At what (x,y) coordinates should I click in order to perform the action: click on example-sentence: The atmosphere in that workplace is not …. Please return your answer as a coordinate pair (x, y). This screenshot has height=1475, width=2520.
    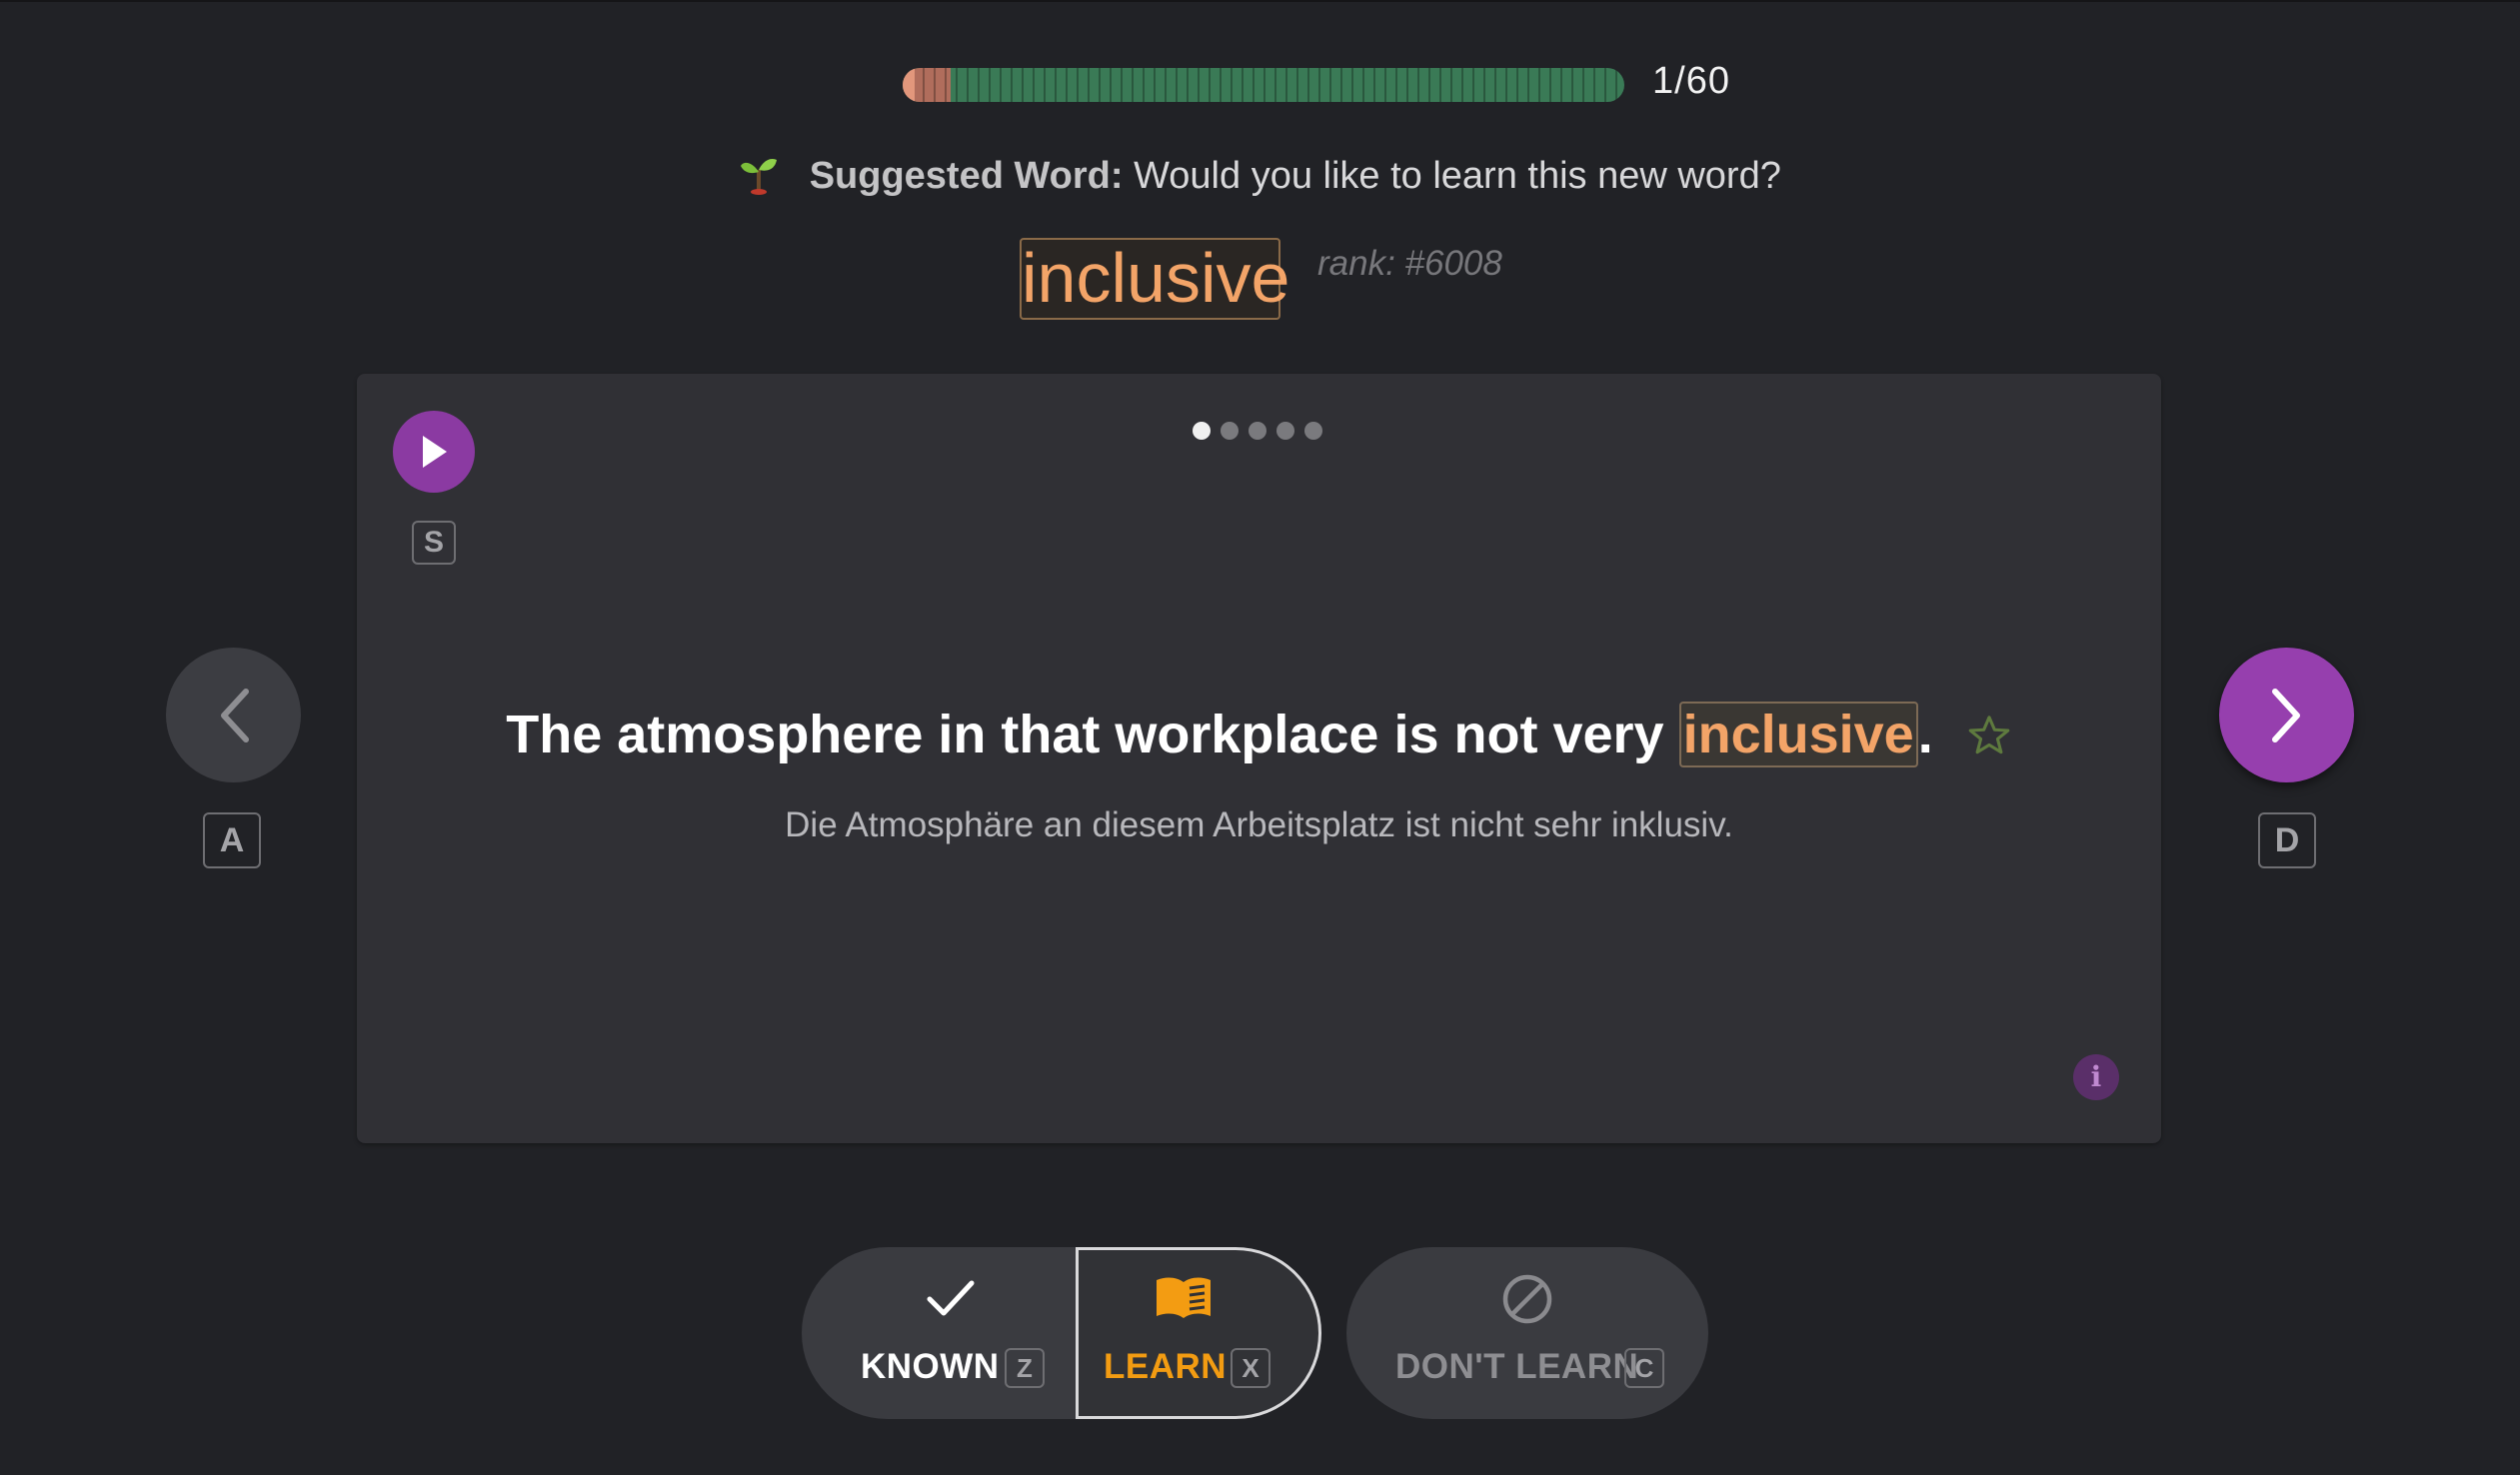
    Looking at the image, I should click on (1259, 737).